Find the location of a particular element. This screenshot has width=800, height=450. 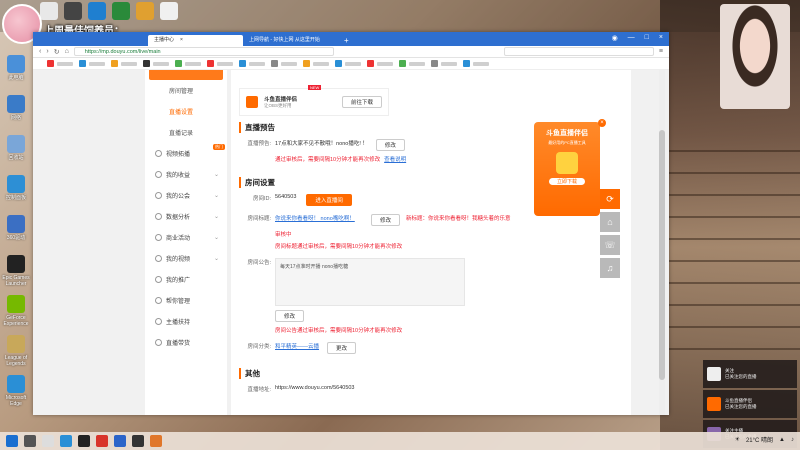

sidebar-group: 商业活动 ⌄ is located at coordinates (186, 237).